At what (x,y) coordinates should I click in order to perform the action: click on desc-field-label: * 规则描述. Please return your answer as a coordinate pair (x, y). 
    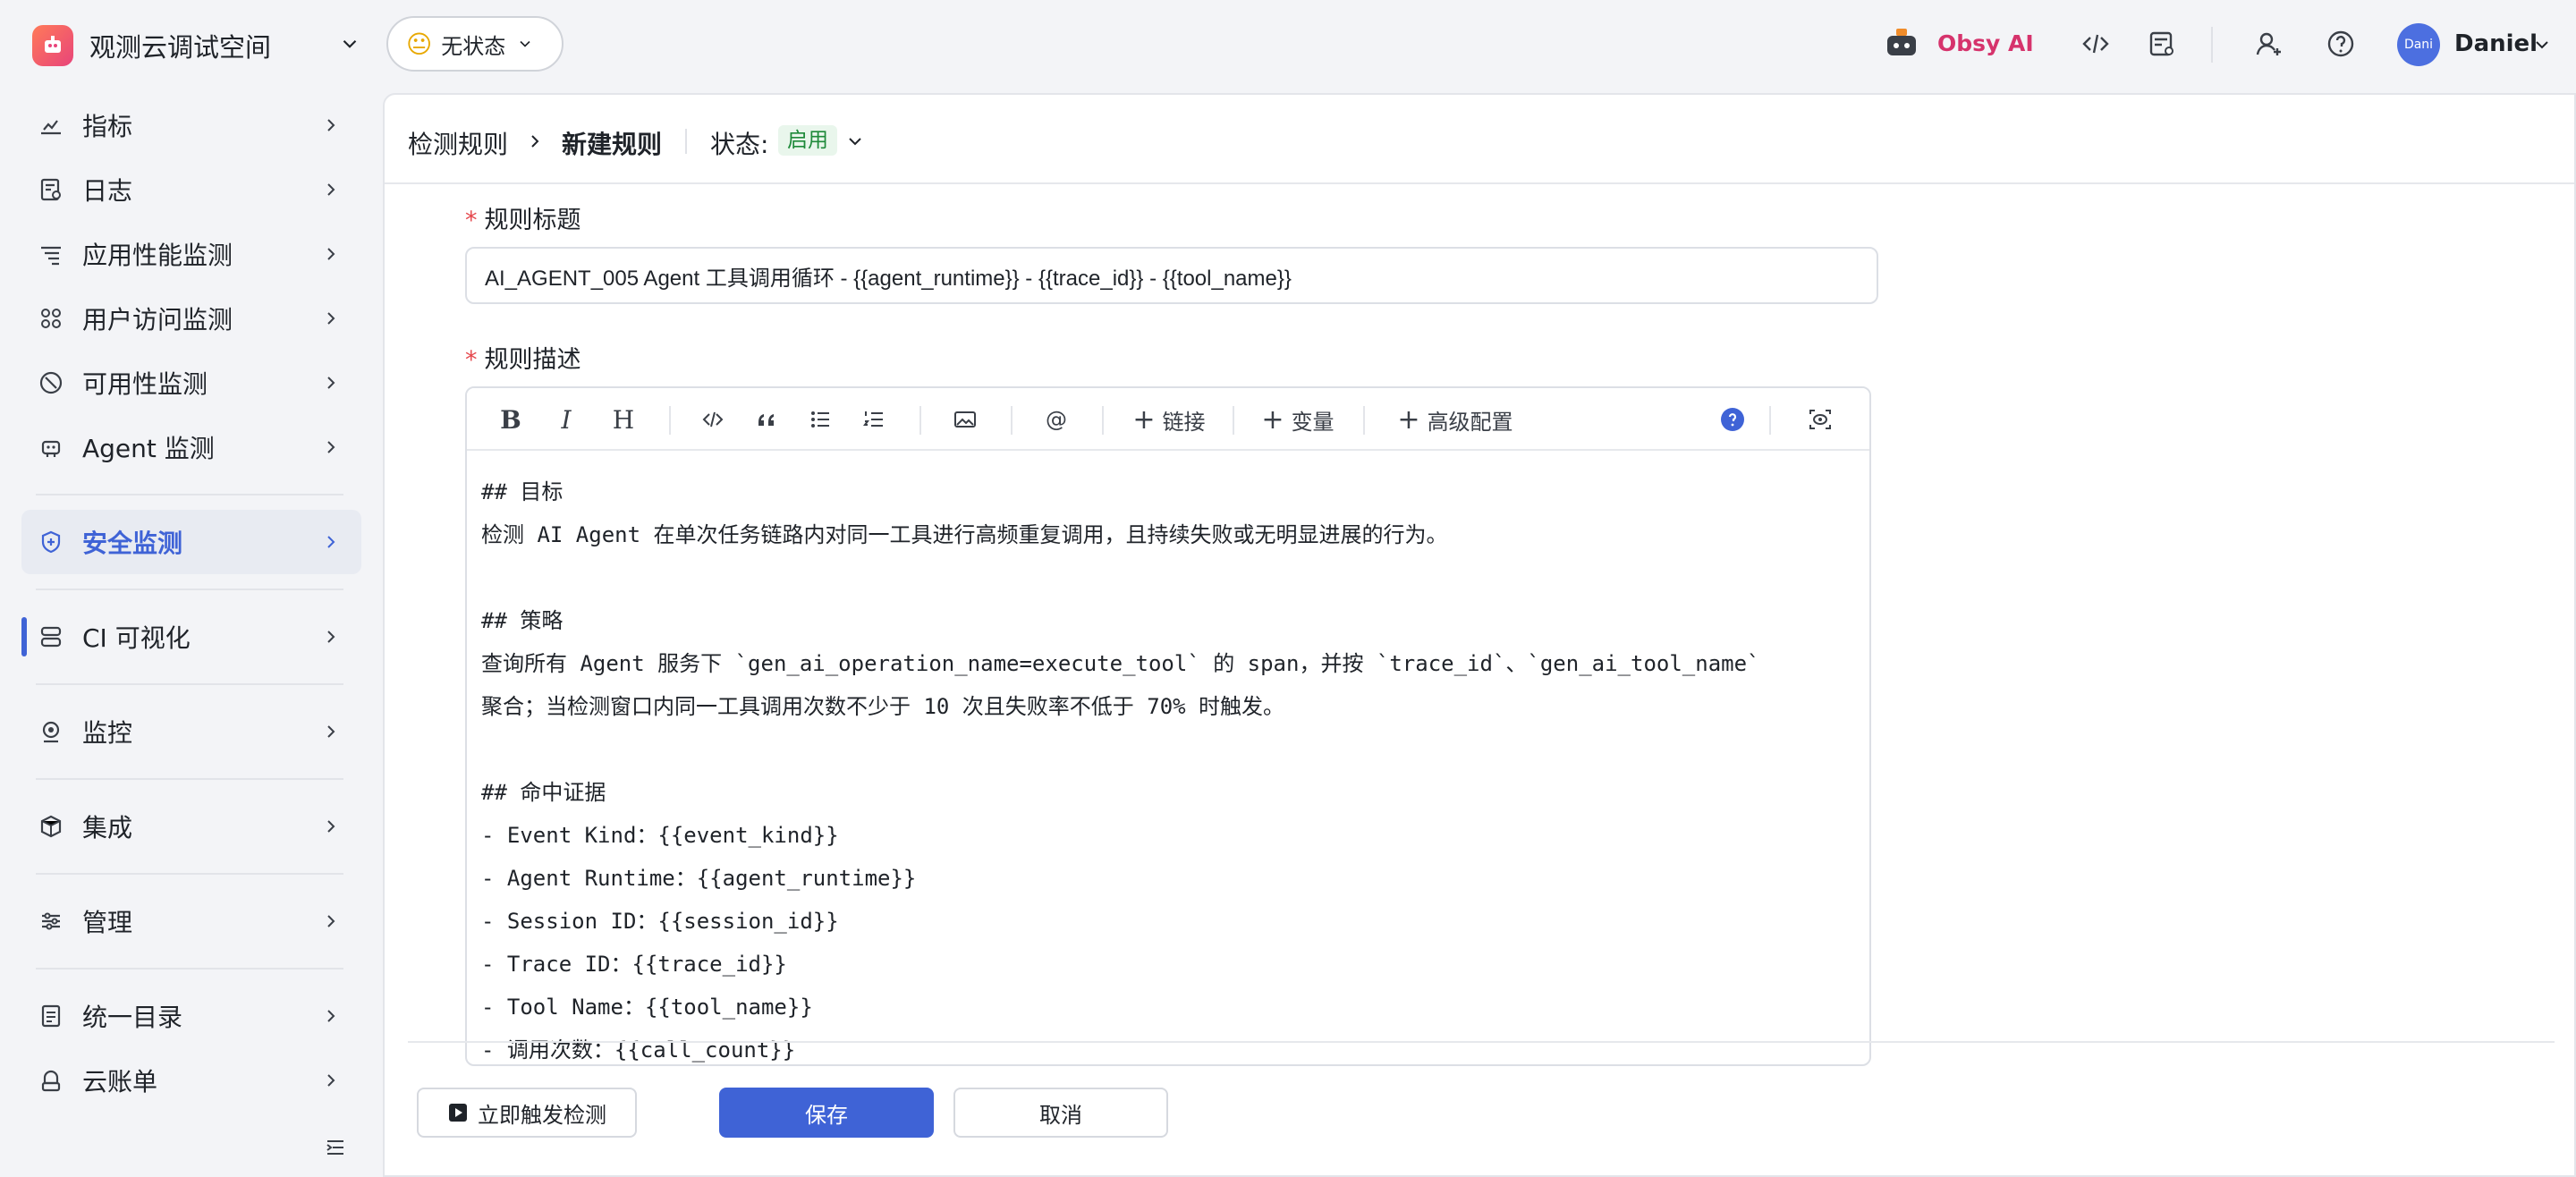
    Looking at the image, I should click on (523, 357).